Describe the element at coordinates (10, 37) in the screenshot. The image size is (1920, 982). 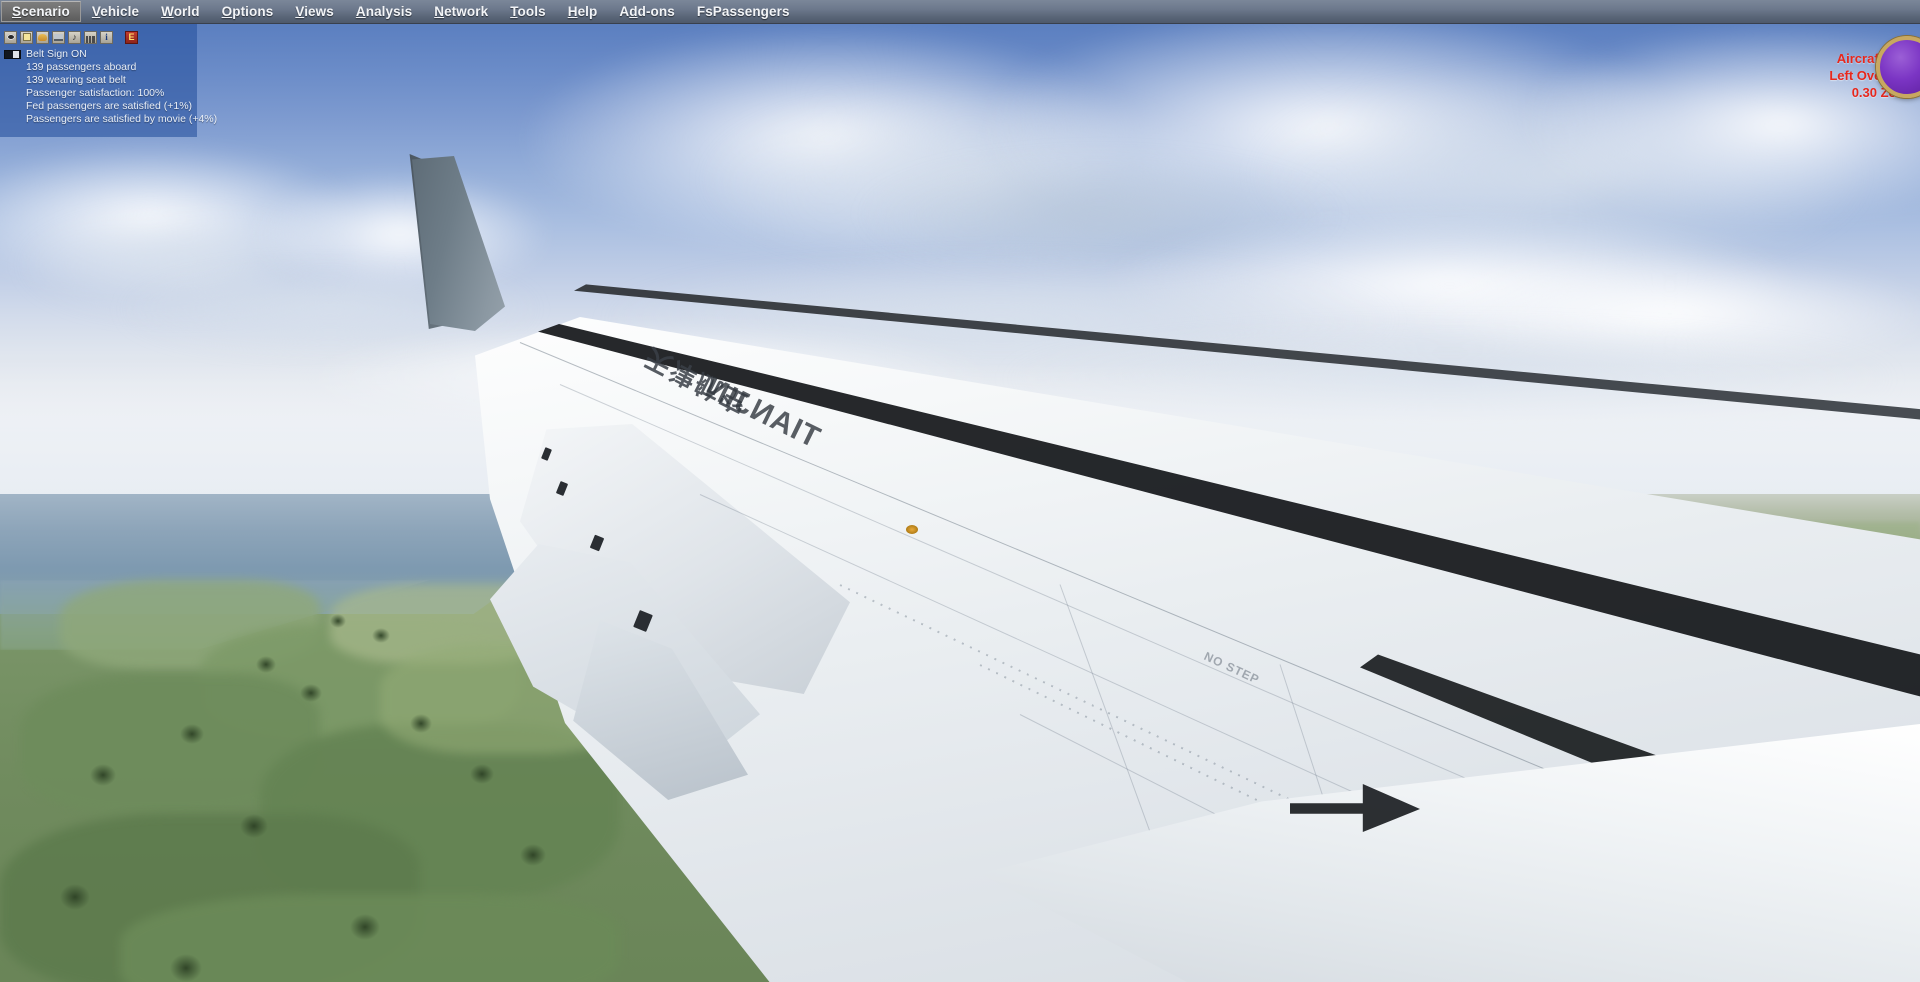
I see `view-cabin-icon` at that location.